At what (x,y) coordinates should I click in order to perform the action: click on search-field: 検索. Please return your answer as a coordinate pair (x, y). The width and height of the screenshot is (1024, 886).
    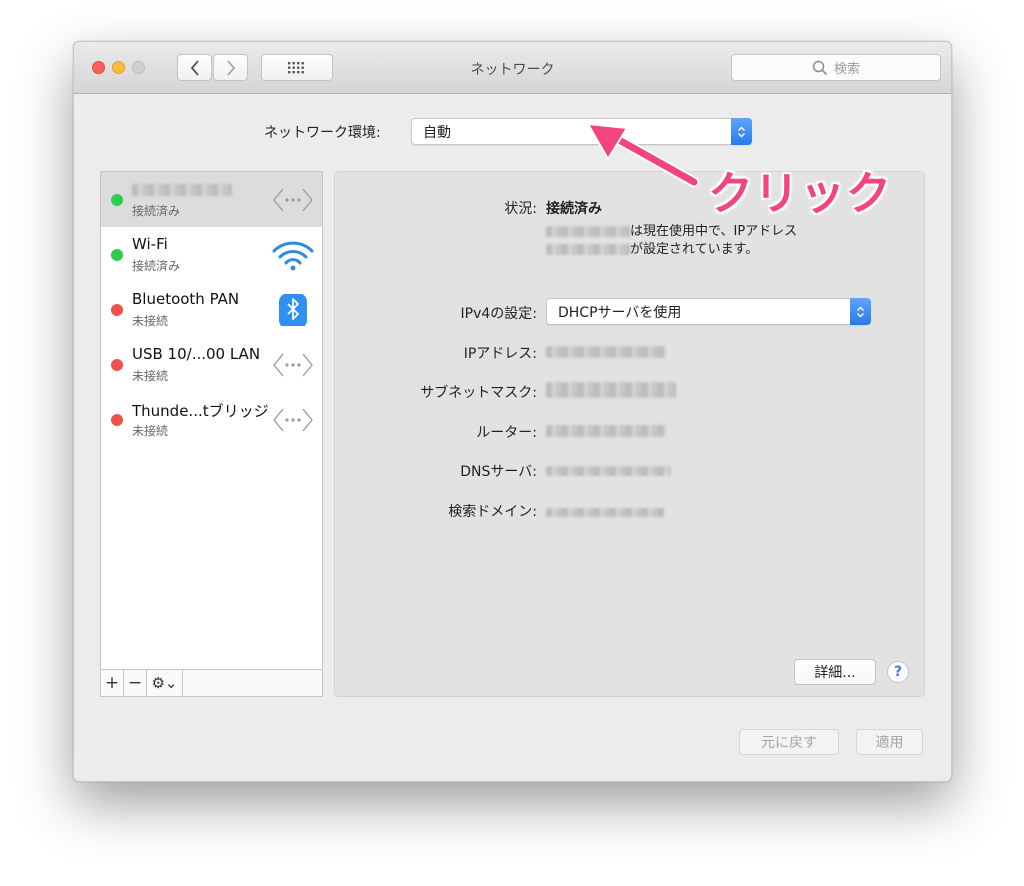
    Looking at the image, I should click on (836, 67).